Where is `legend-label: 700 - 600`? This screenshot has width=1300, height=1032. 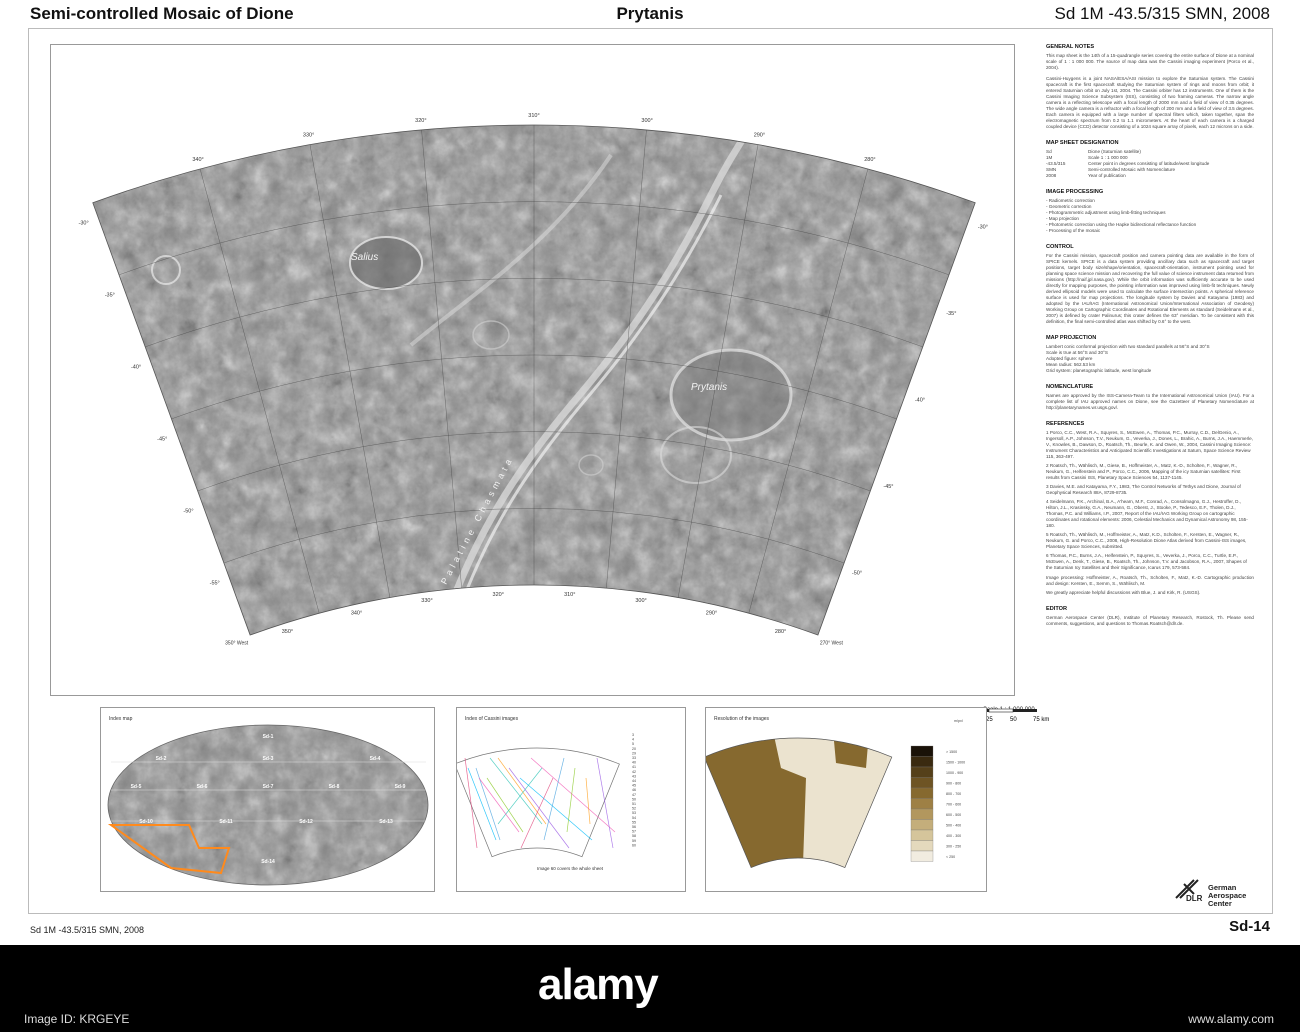
legend-label: 700 - 600 is located at coordinates (953, 805).